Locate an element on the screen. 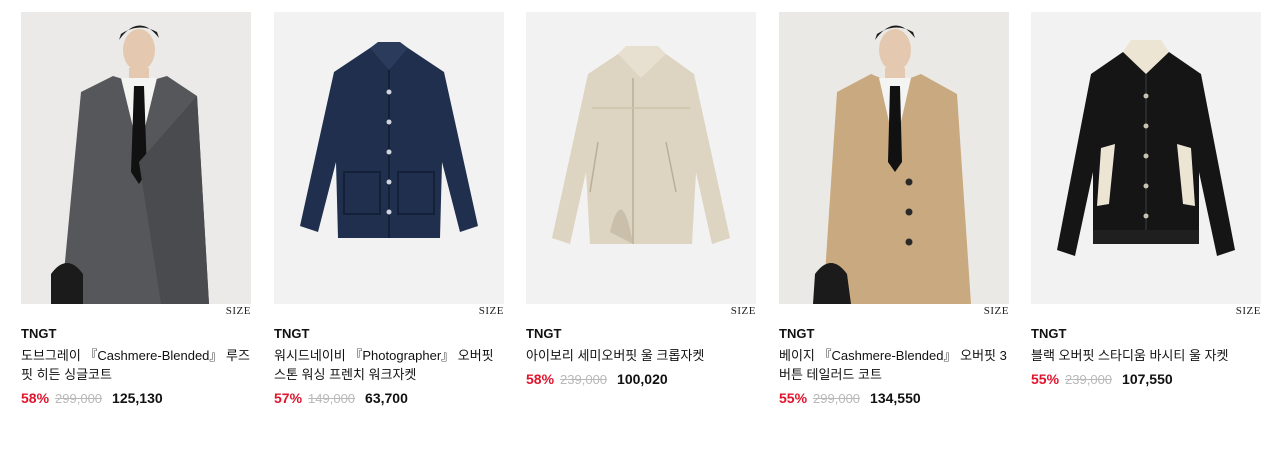  price-row: 55% 239,000 107,550 is located at coordinates (1146, 379).